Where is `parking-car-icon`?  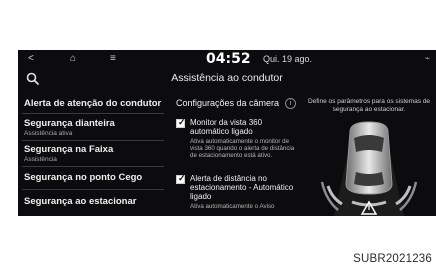 parking-car-icon is located at coordinates (369, 168).